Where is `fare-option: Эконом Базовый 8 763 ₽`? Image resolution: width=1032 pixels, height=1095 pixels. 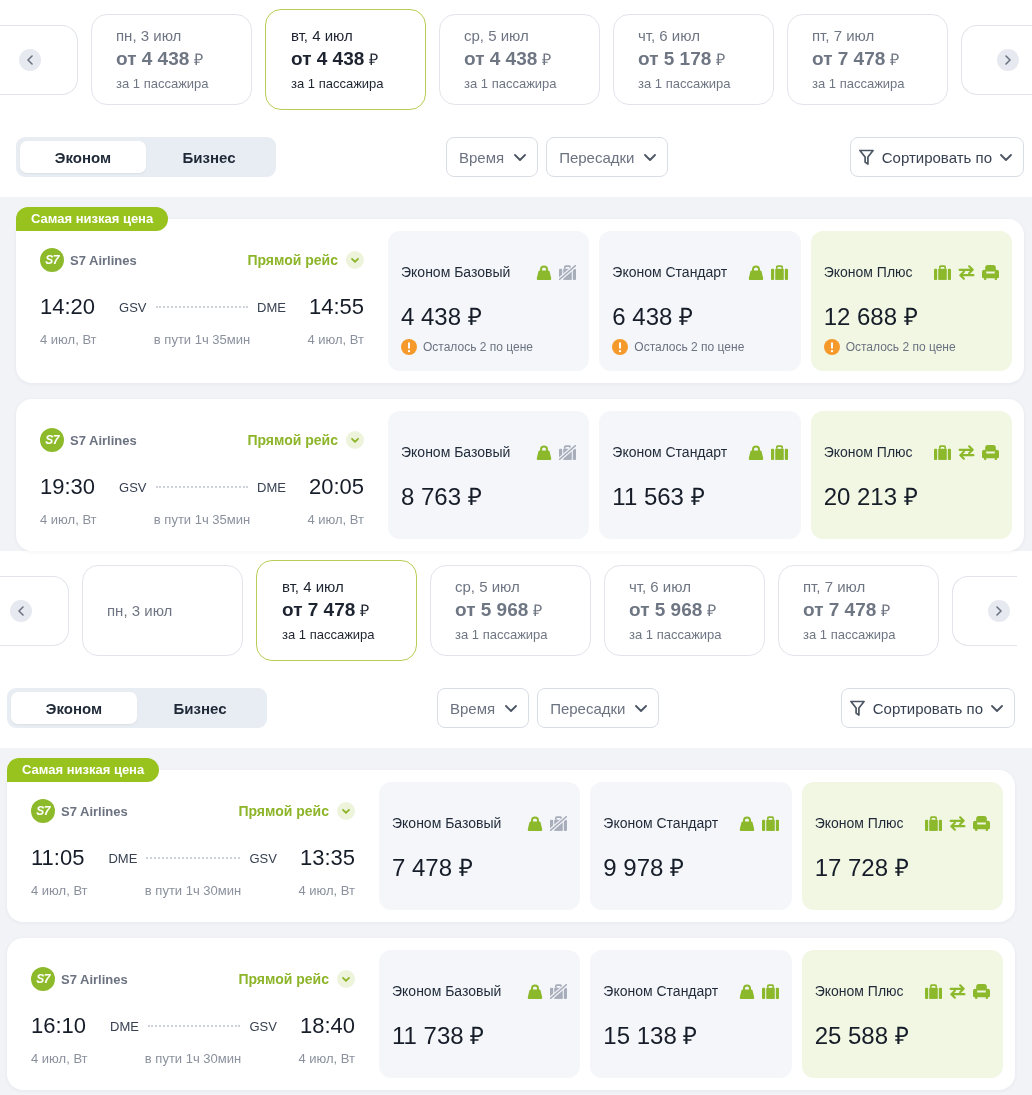
fare-option: Эконом Базовый 8 763 ₽ is located at coordinates (489, 475).